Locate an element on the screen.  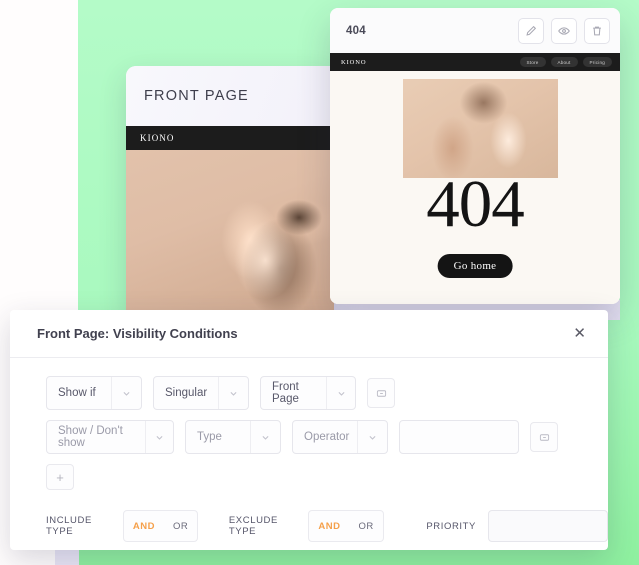
front-page-site-navbar: KIONO is located at coordinates (230, 138).